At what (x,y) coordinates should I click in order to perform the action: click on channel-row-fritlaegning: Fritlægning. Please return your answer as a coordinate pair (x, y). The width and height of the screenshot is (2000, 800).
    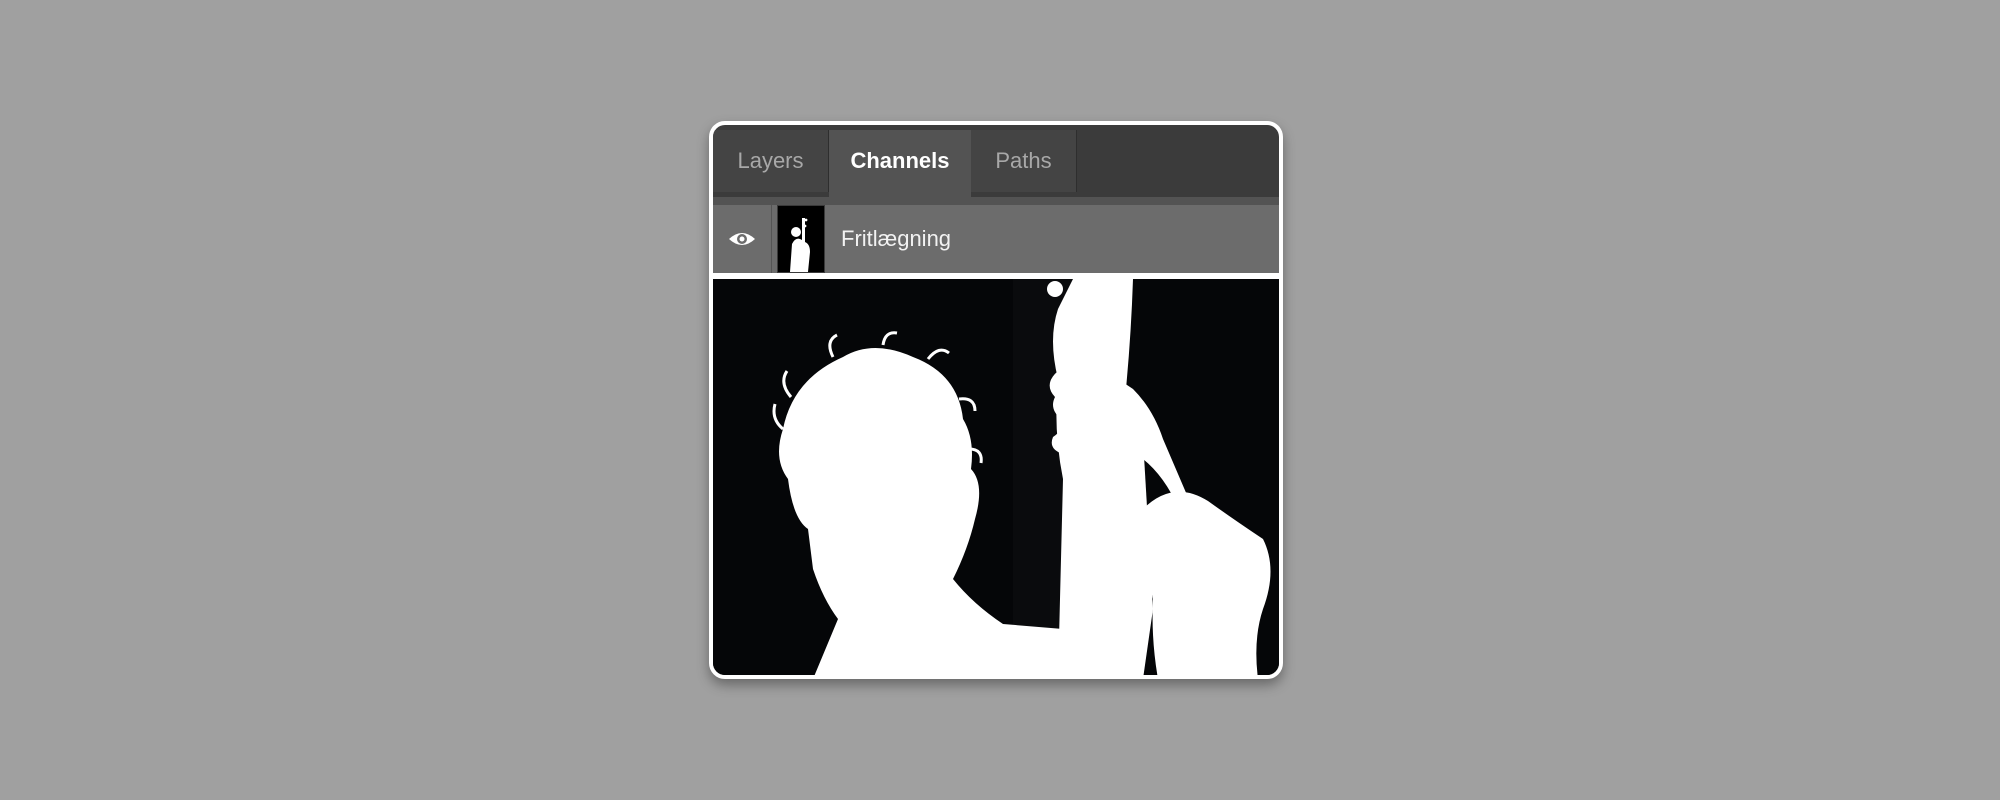
    Looking at the image, I should click on (996, 235).